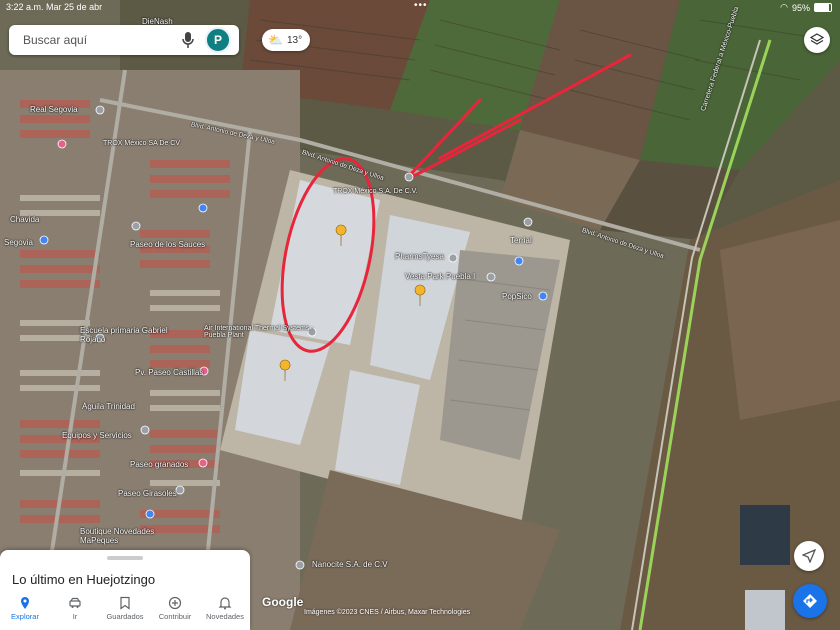 The height and width of the screenshot is (630, 840). What do you see at coordinates (823, 7) in the screenshot?
I see `battery-icon` at bounding box center [823, 7].